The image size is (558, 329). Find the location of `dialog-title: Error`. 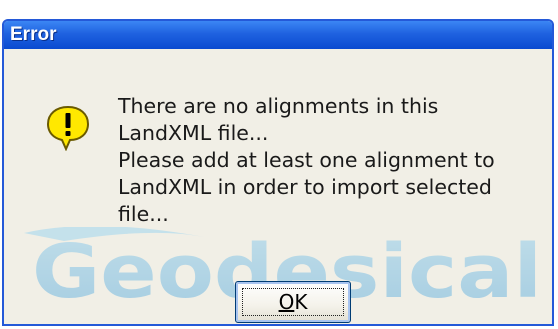

dialog-title: Error is located at coordinates (33, 34).